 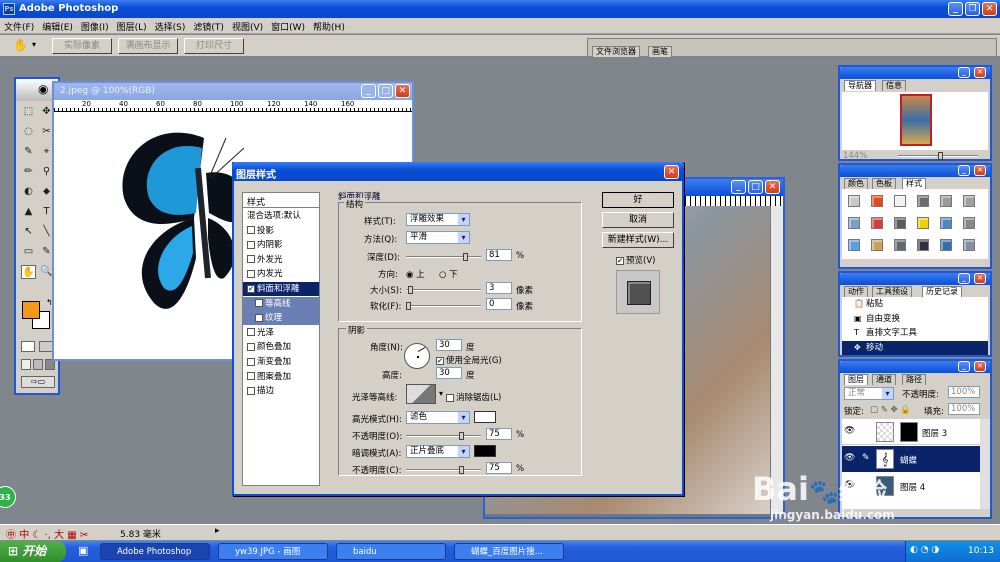 What do you see at coordinates (28, 252) in the screenshot?
I see `path-select-tool-icon: ▭` at bounding box center [28, 252].